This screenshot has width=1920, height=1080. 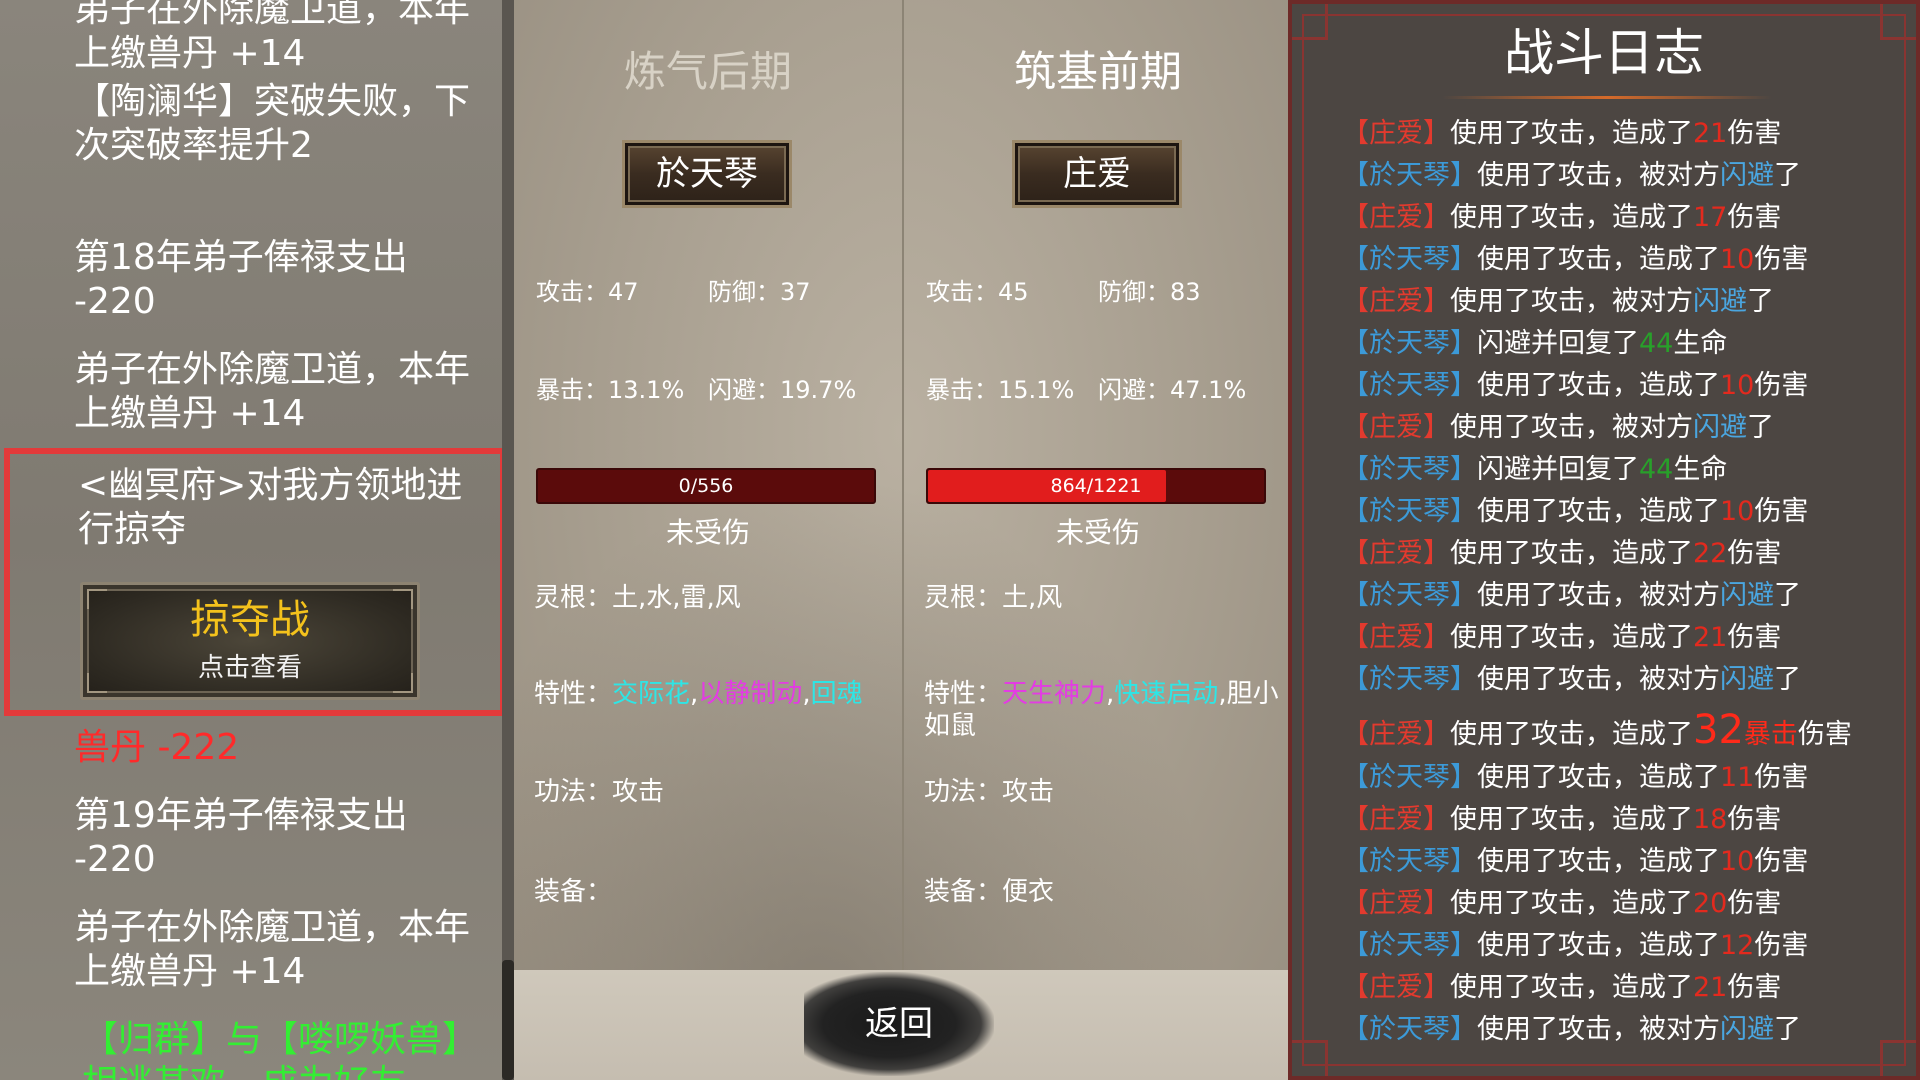 I want to click on traits: 特性：交际花,以静制动,回魂, so click(x=714, y=694).